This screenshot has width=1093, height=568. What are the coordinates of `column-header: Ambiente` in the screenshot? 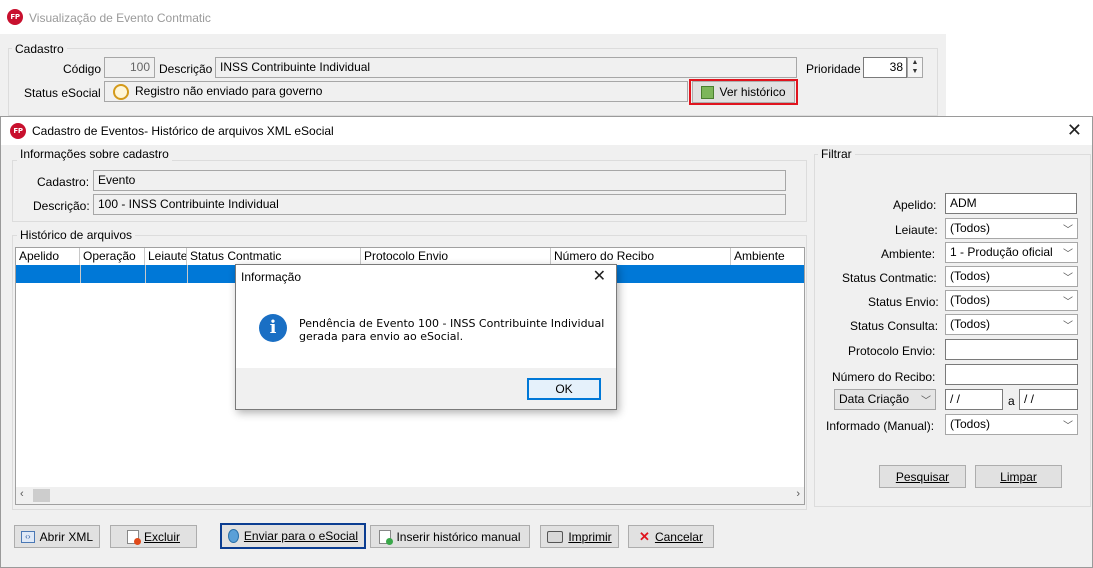 It's located at (767, 256).